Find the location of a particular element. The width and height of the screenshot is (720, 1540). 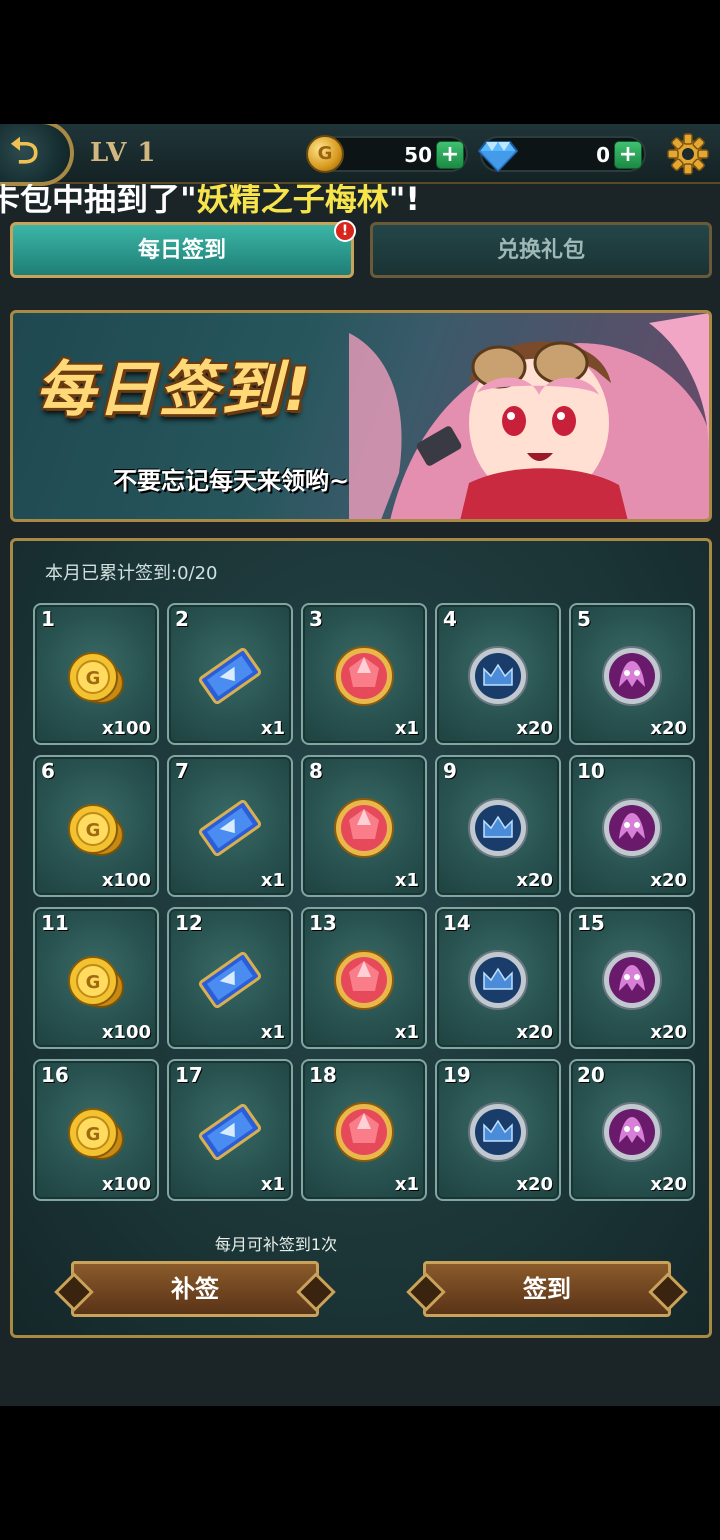

reward-cell-day-6: 6 Gx100 is located at coordinates (96, 826).